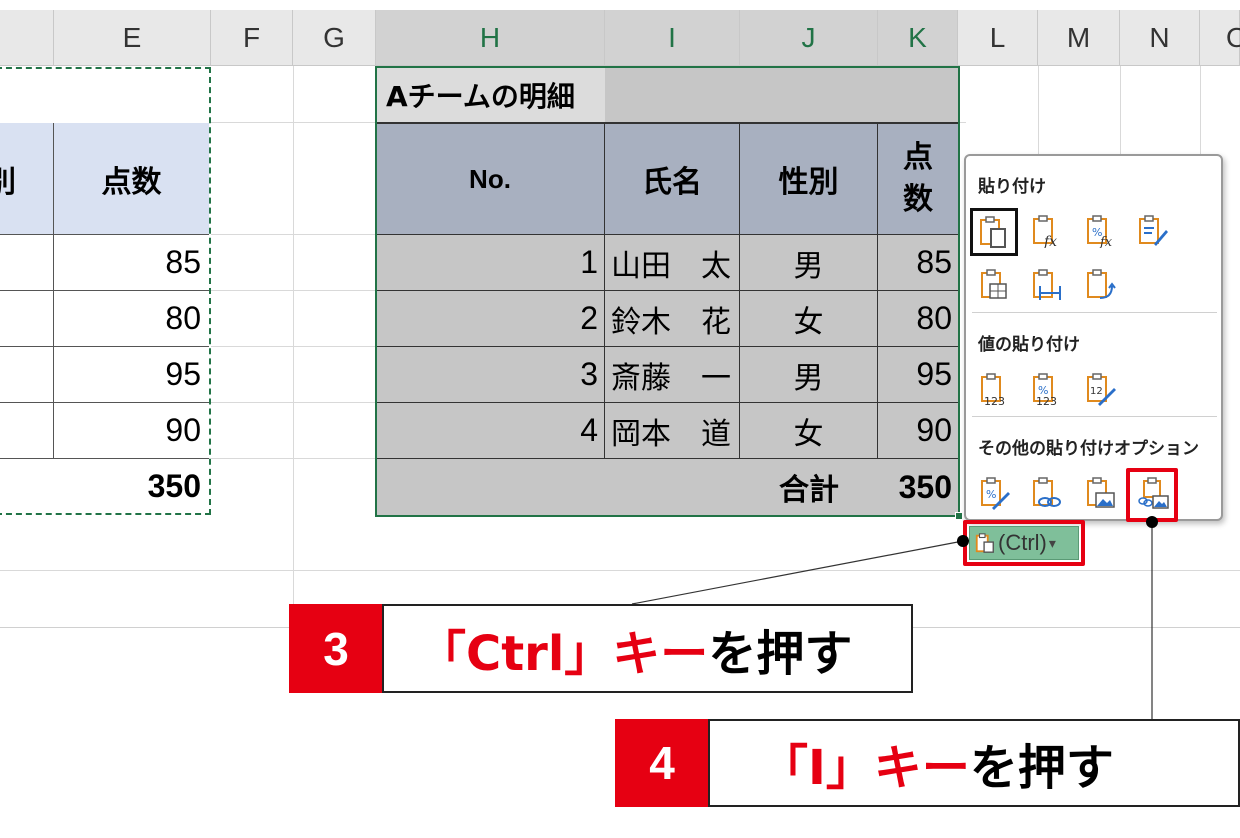 This screenshot has height=838, width=1240. I want to click on step-4-key-text: 「I」キー, so click(865, 768).